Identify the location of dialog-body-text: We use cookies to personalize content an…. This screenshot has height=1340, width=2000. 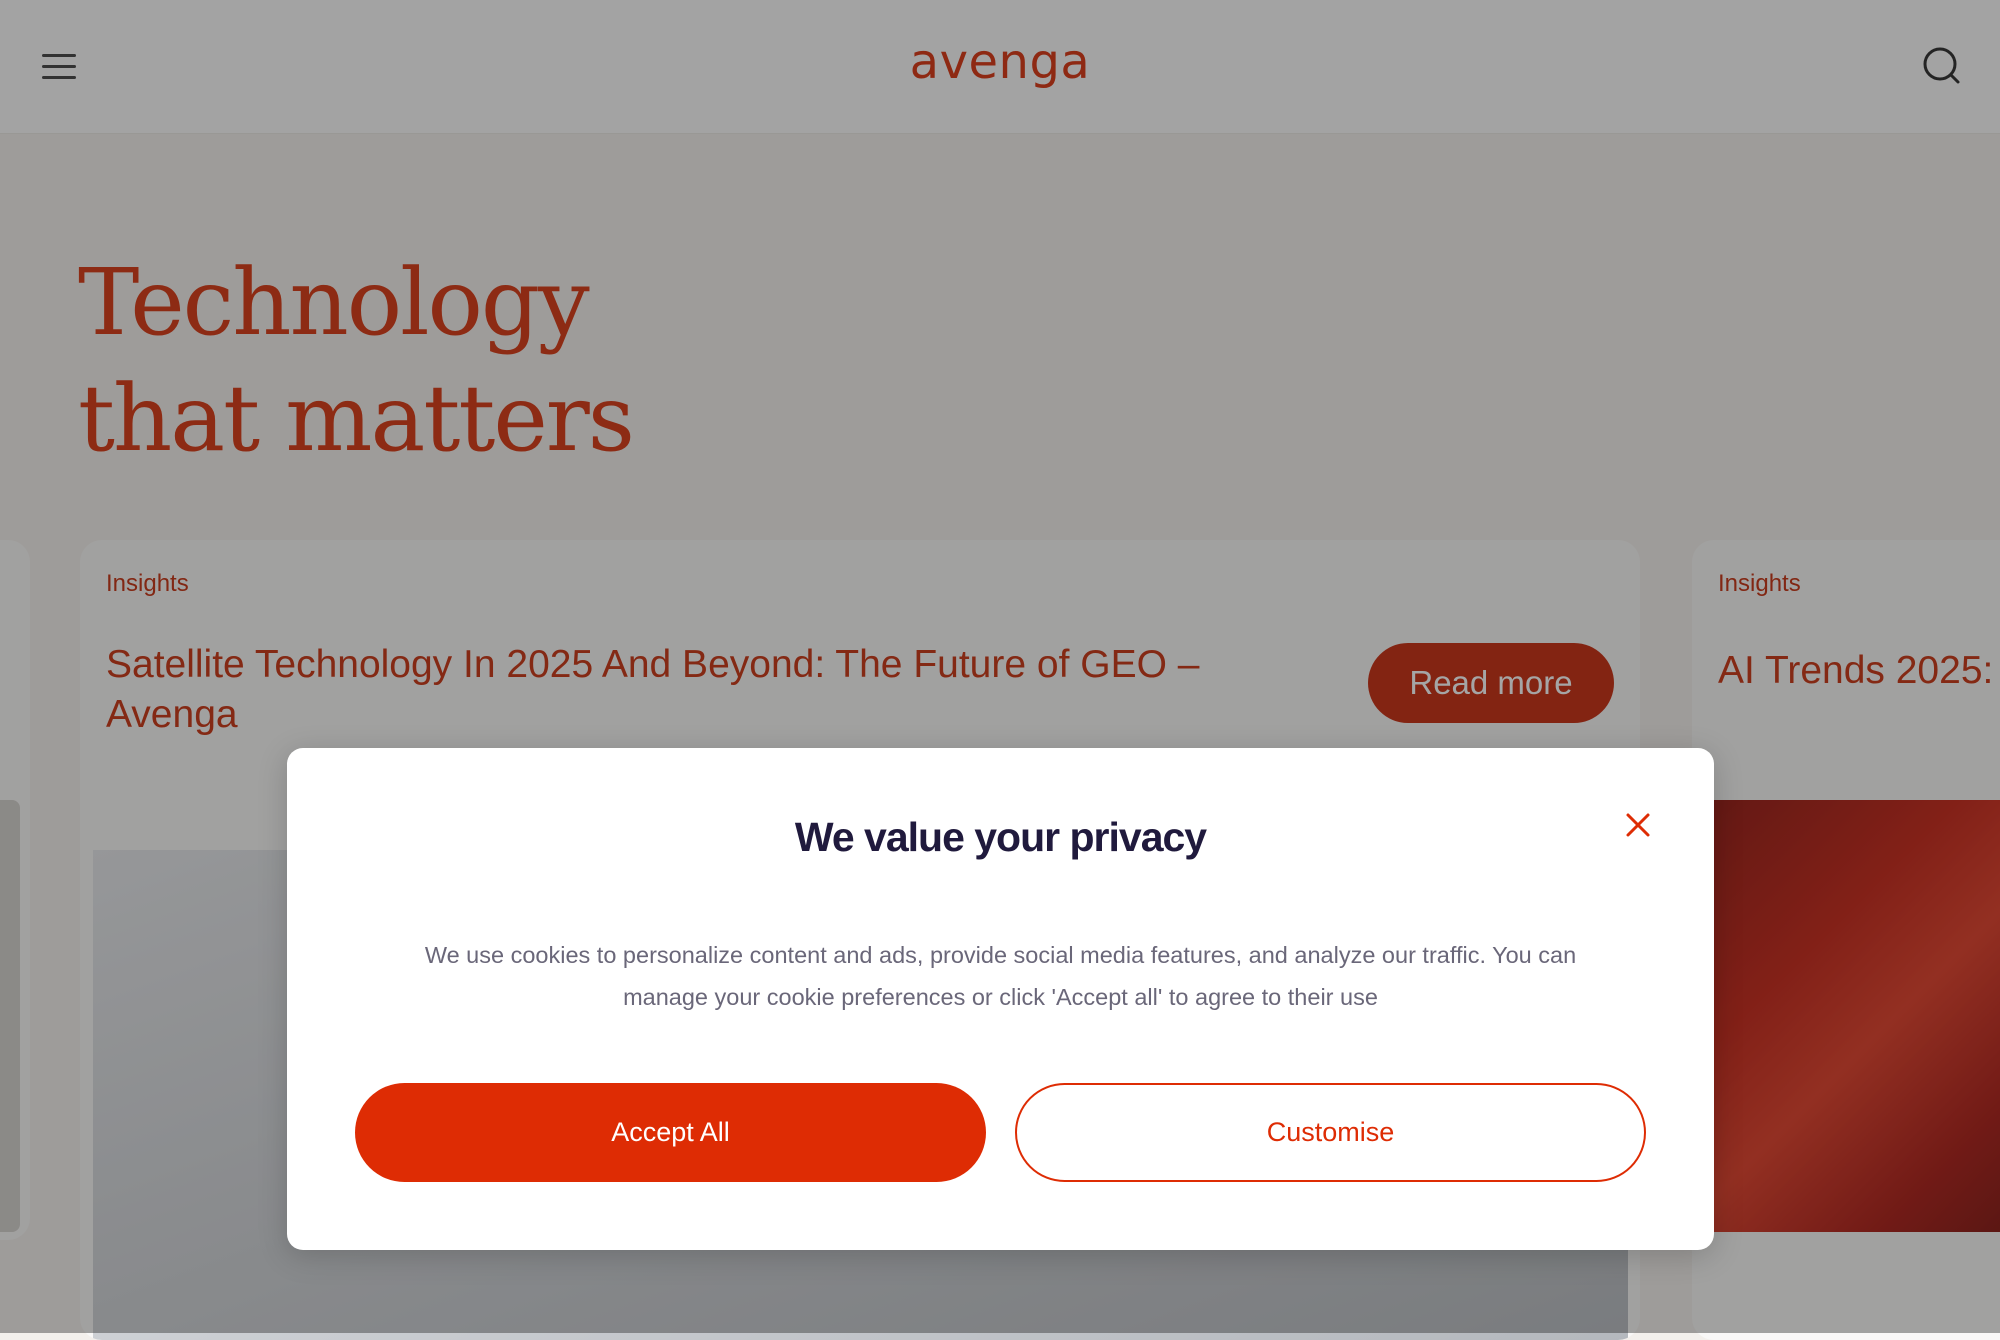
(1000, 976).